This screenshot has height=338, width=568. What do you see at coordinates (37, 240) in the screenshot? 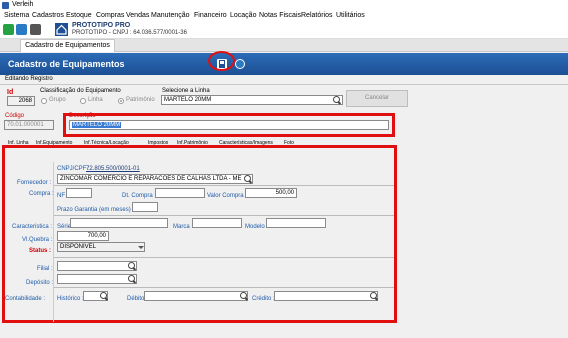
I see `vlquebra-label: Vl.Quebra :` at bounding box center [37, 240].